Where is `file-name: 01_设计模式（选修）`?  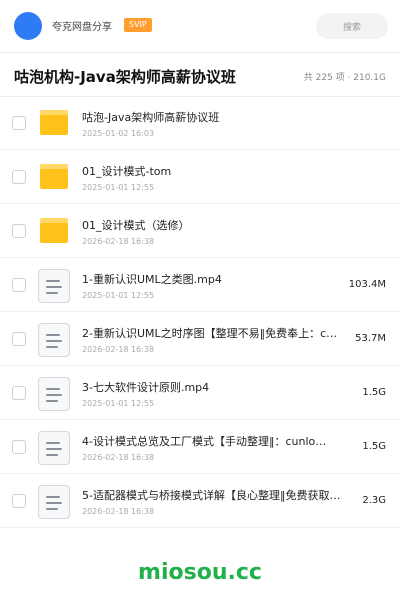
file-name: 01_设计模式（选修） is located at coordinates (136, 225).